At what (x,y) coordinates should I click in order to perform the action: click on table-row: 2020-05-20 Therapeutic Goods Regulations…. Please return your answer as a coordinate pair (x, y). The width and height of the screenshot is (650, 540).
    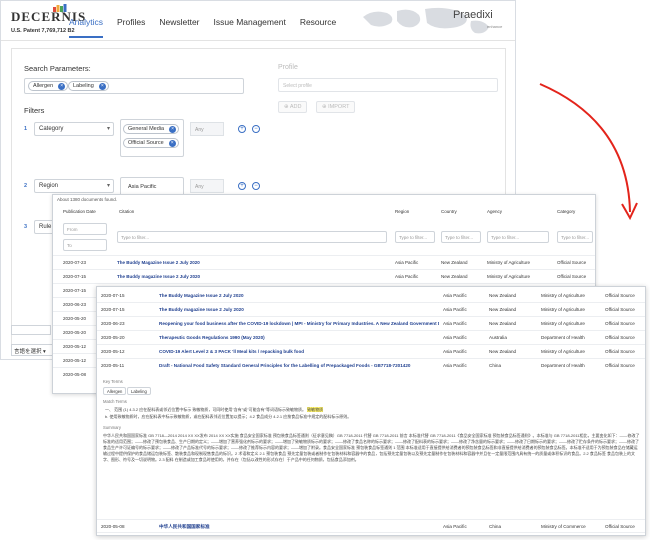
    Looking at the image, I should click on (371, 338).